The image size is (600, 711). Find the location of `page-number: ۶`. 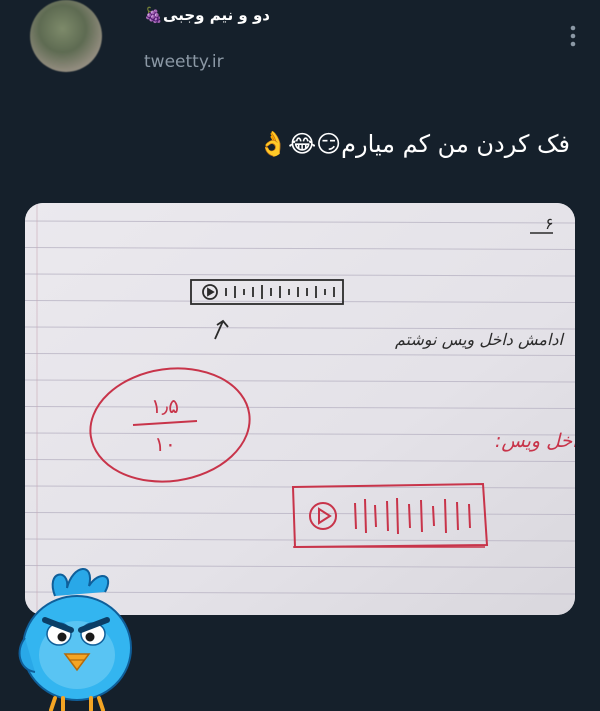

page-number: ۶ is located at coordinates (549, 223).